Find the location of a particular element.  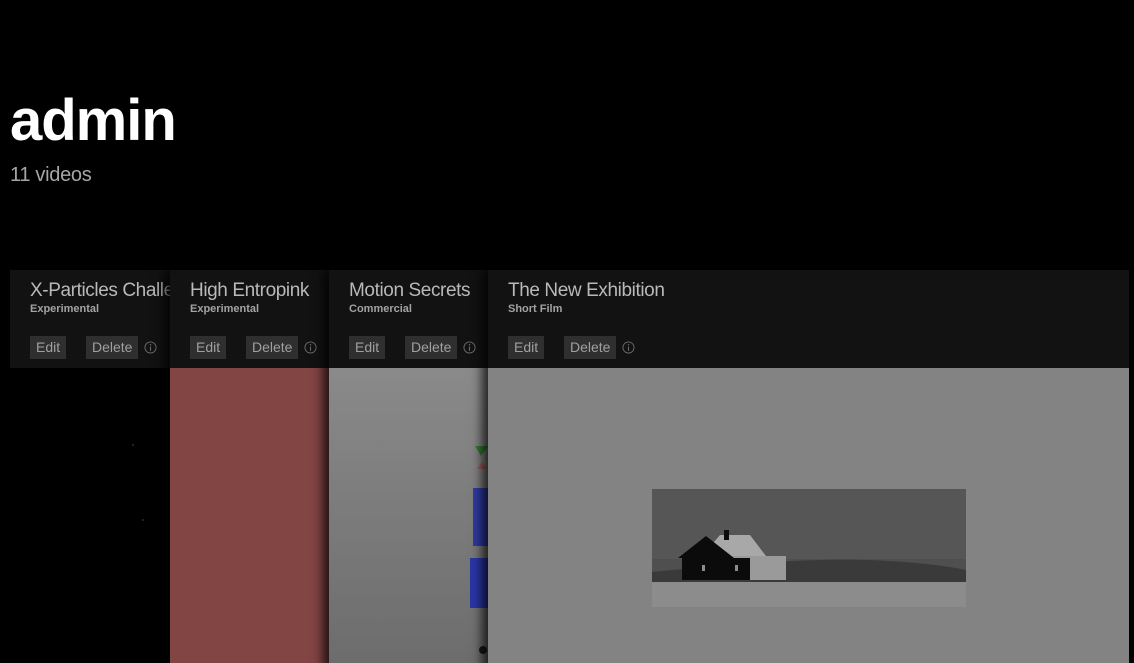

video-card-header: Motion Secrets Commercial Edit Delete is located at coordinates (414, 319).